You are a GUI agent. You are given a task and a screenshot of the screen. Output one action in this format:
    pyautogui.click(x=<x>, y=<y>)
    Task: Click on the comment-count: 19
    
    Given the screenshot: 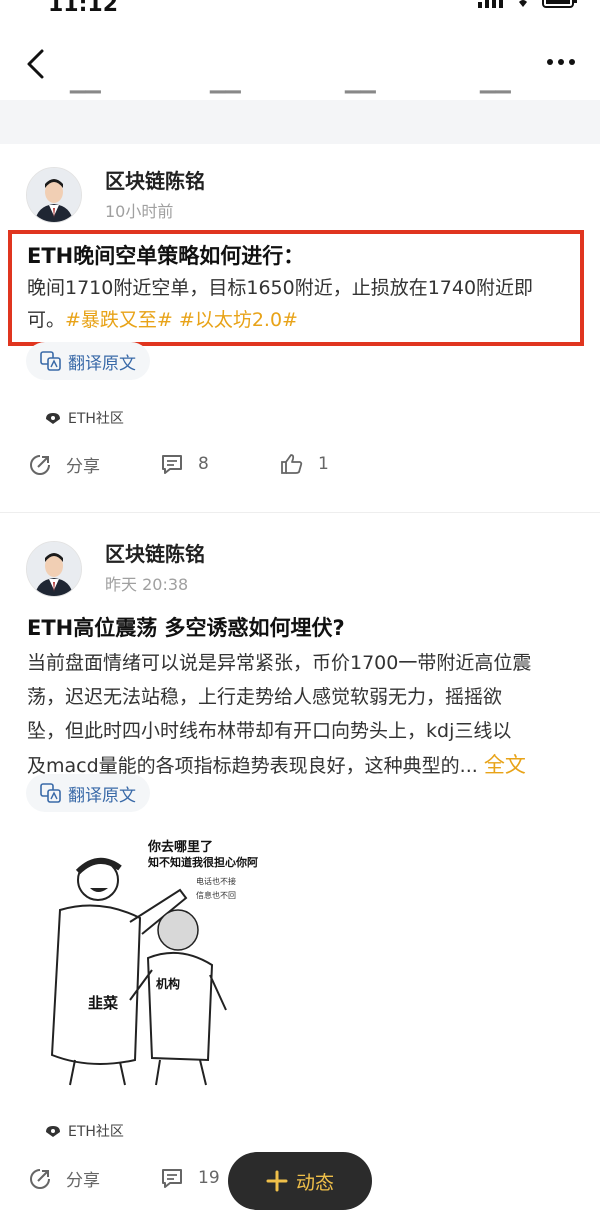 What is the action you would take?
    pyautogui.click(x=209, y=1178)
    